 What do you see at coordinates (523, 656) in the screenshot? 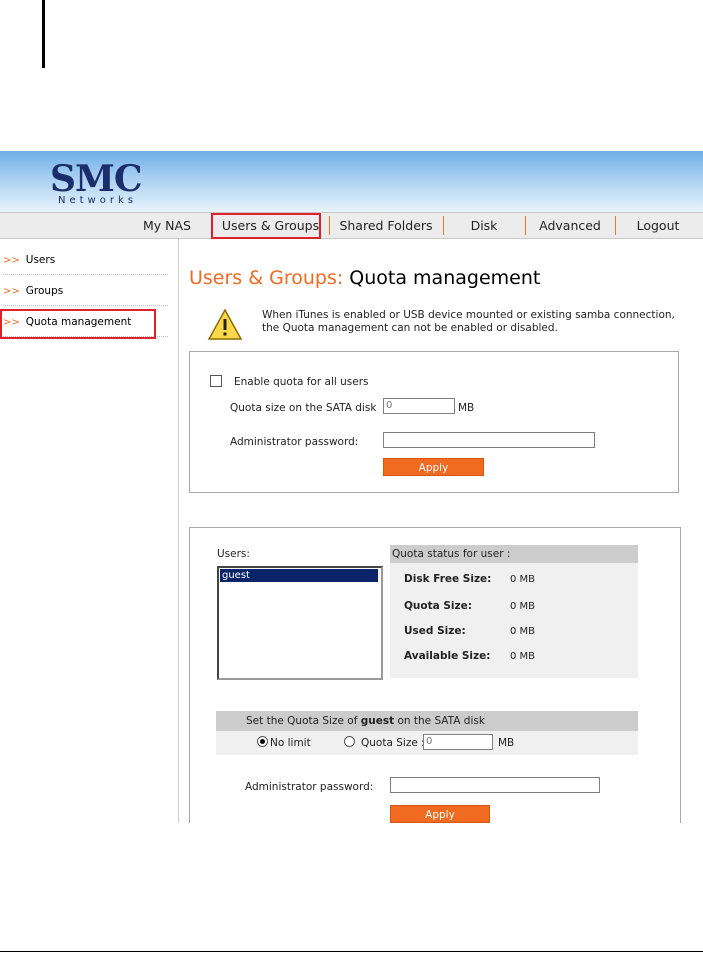
I see `available-size-value: 0 MB` at bounding box center [523, 656].